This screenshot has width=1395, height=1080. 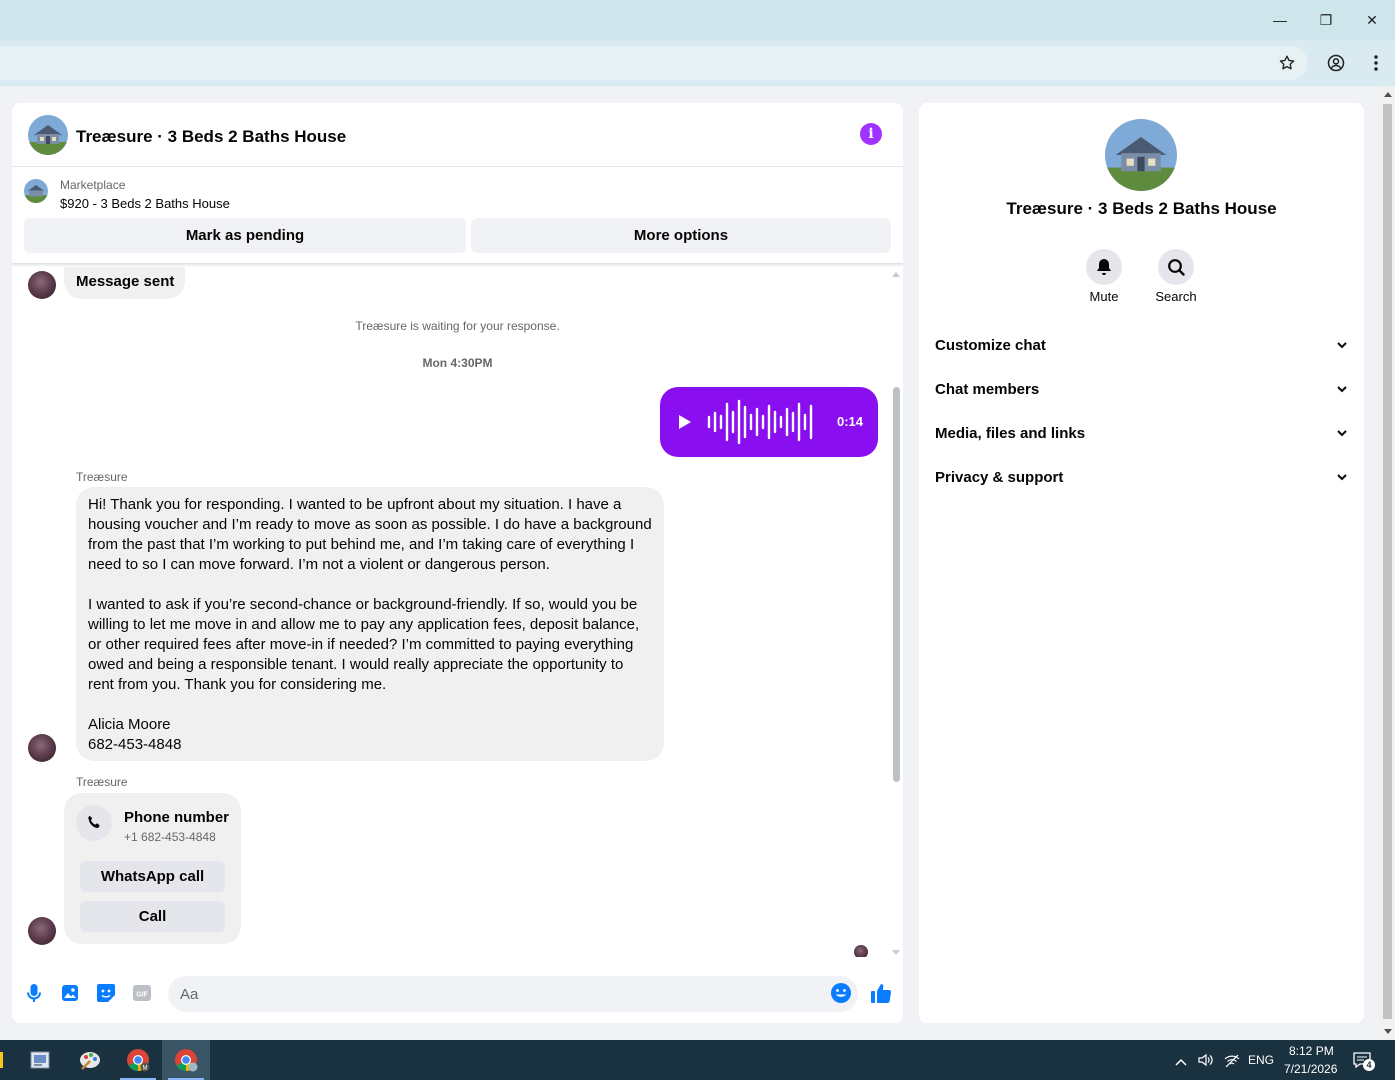 I want to click on listing-avatar, so click(x=48, y=135).